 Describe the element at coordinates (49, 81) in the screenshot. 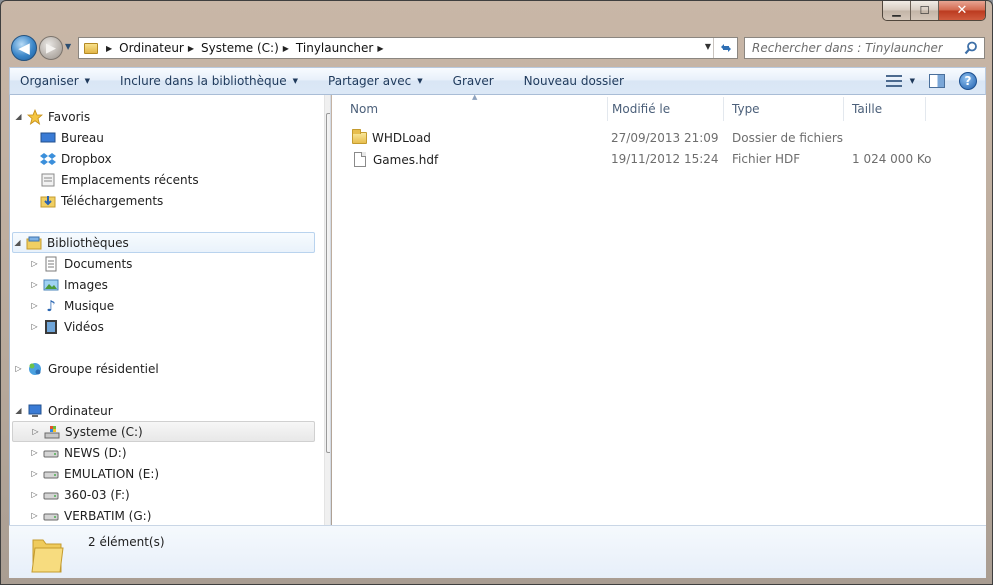

I see `organize-label: Organiser` at that location.